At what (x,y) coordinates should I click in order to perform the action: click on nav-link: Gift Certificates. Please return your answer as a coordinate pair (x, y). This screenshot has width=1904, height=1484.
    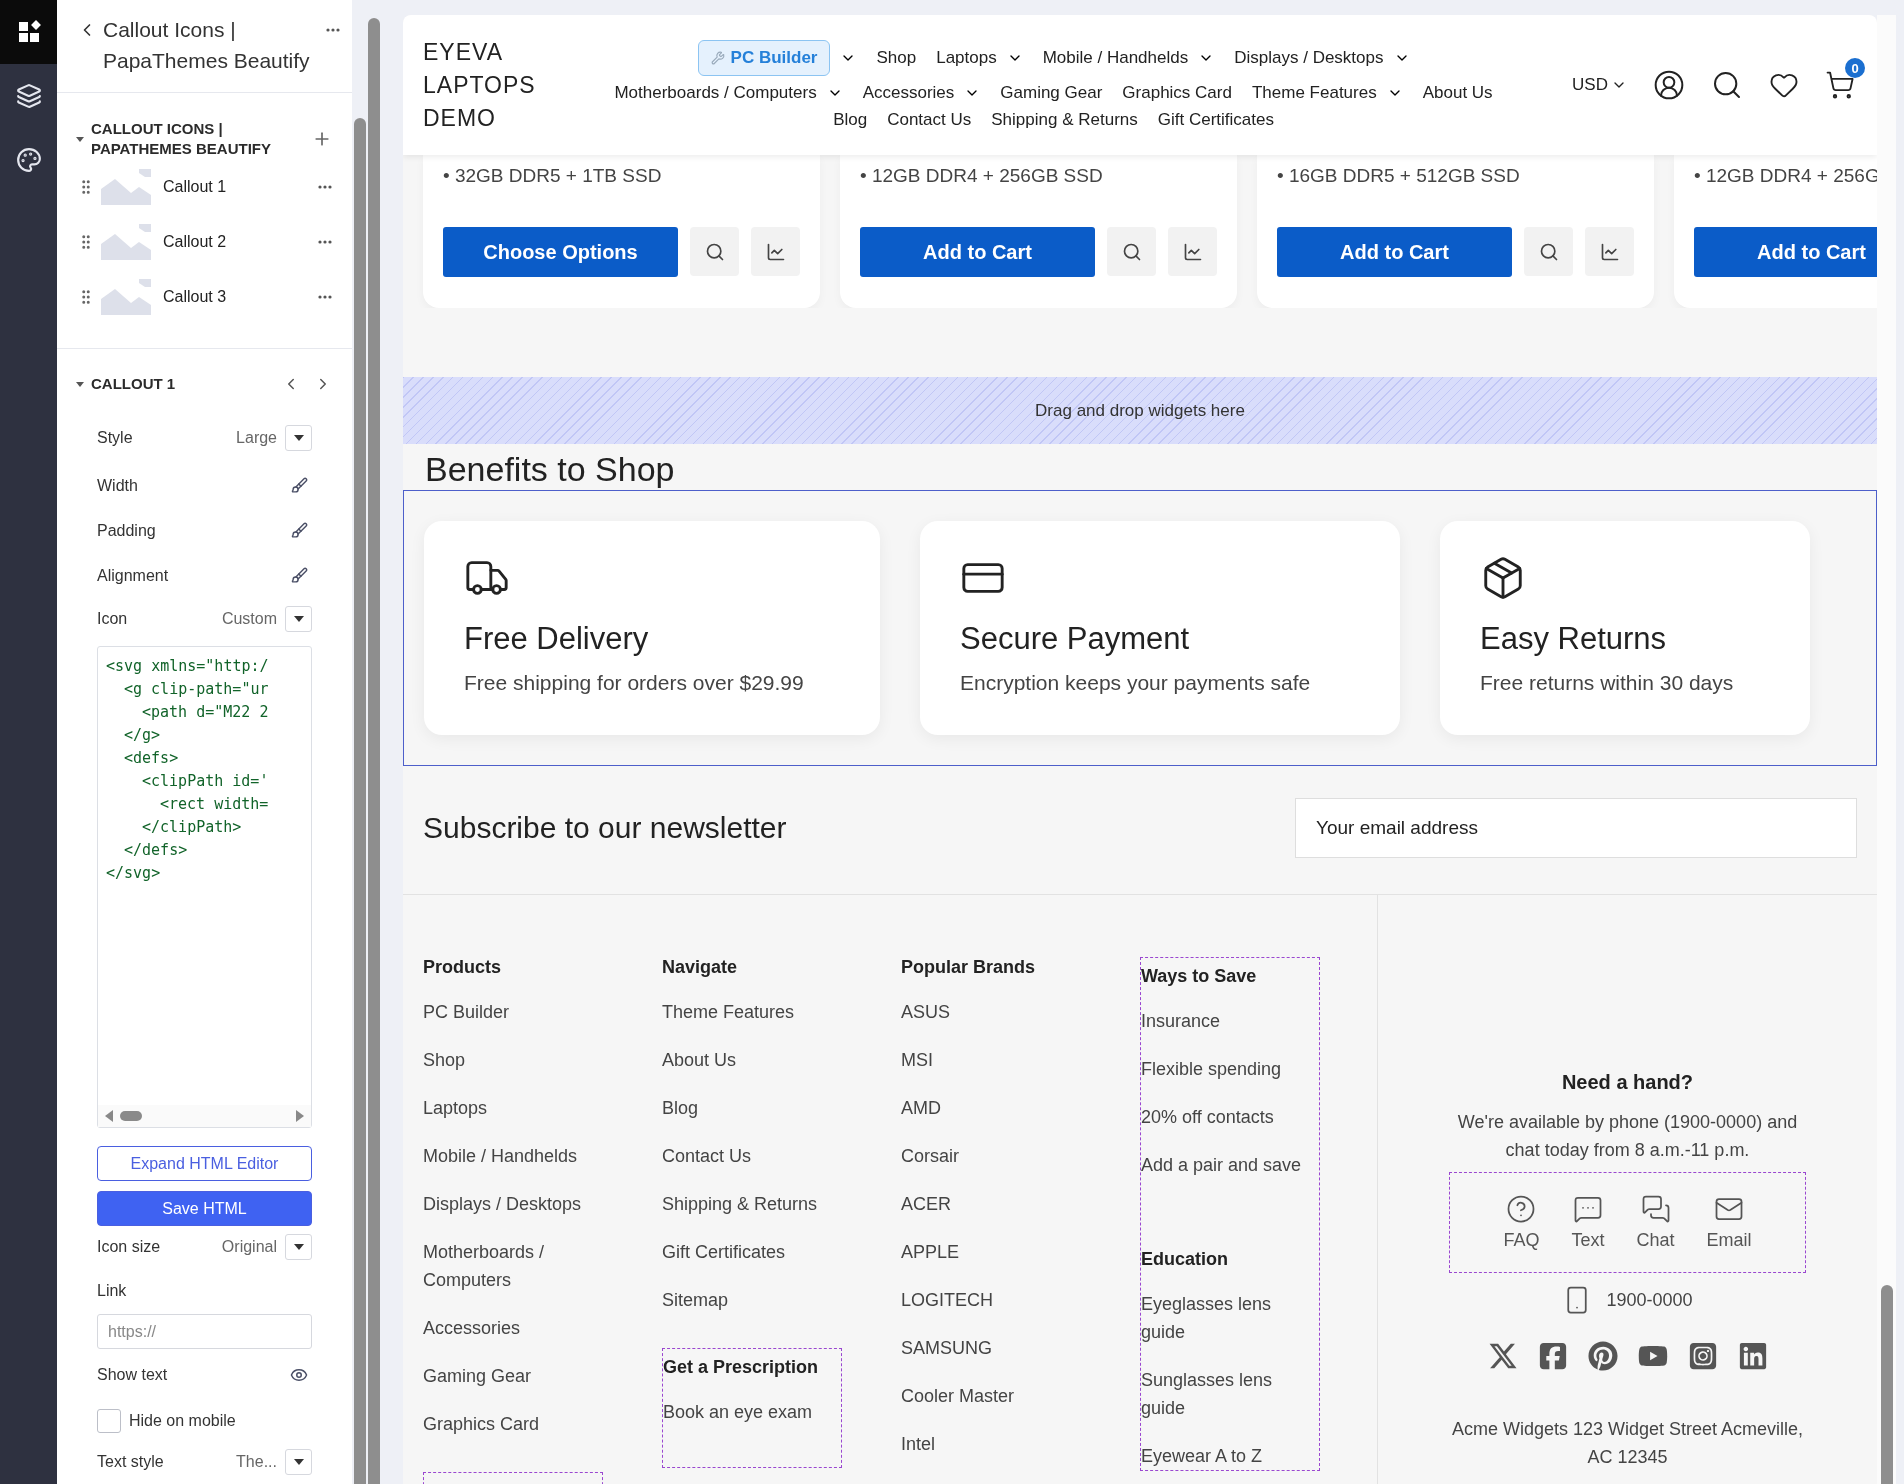
    Looking at the image, I should click on (1215, 120).